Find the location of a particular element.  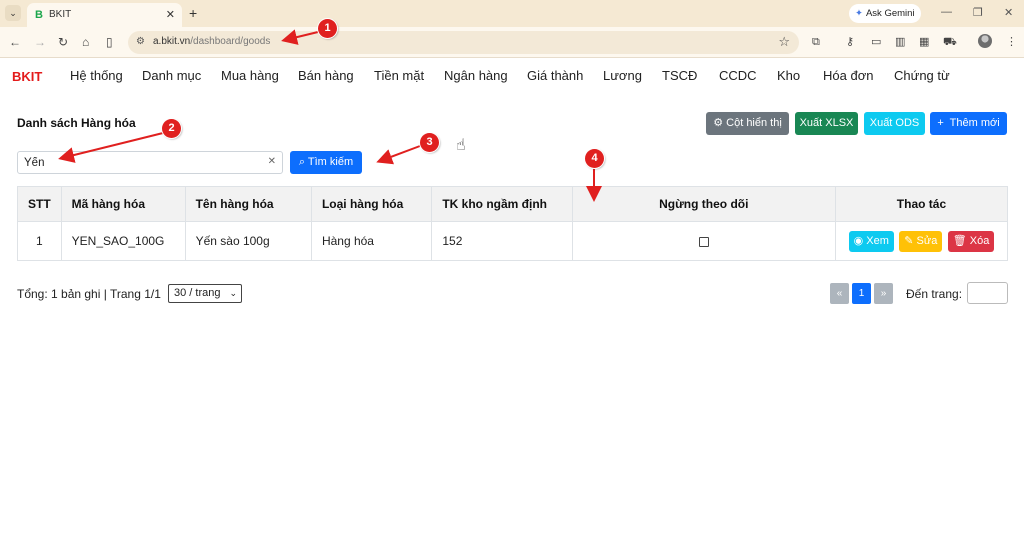

menu-item-ngan-hang: Ngân hàng is located at coordinates (476, 75).